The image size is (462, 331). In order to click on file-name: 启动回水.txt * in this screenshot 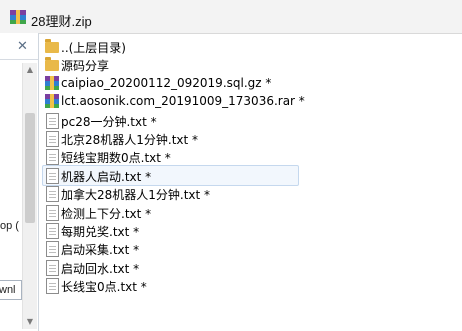, I will do `click(100, 268)`.